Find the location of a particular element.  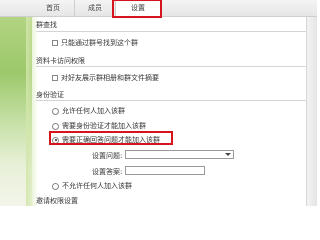

section-title-profile-access: 资料卡访问权限 is located at coordinates (60, 61).